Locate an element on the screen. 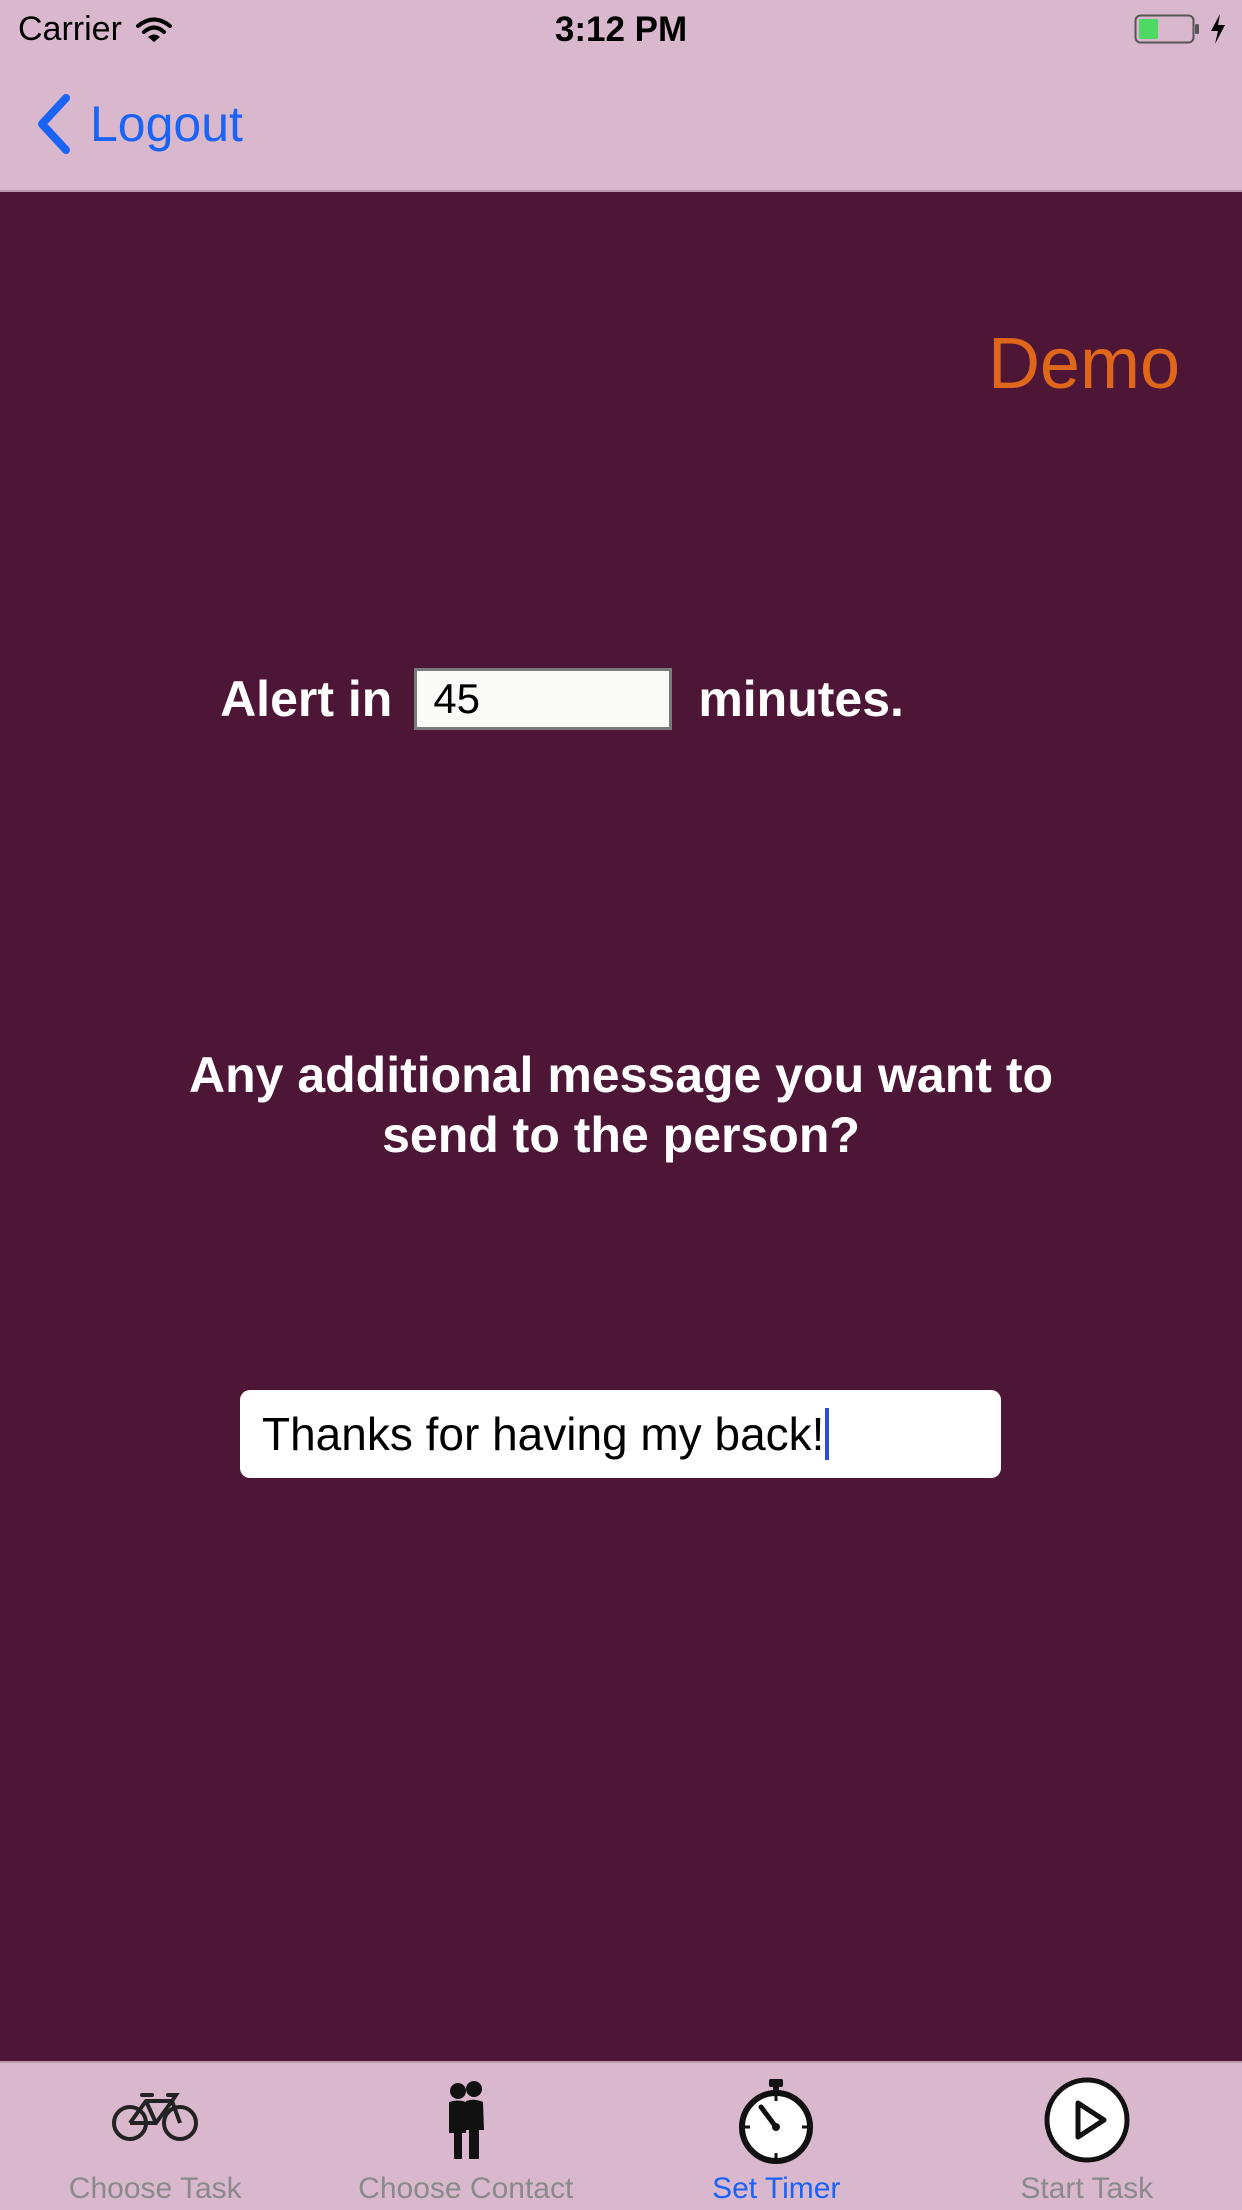 The height and width of the screenshot is (2210, 1242). logout-label: Logout is located at coordinates (166, 124).